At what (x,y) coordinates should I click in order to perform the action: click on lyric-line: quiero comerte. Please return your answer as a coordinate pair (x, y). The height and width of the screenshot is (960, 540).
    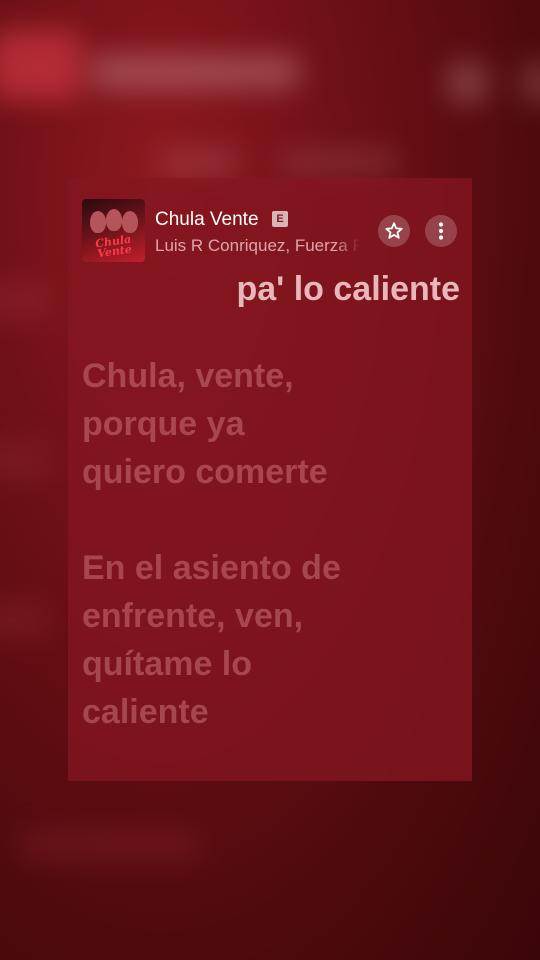
    Looking at the image, I should click on (205, 472).